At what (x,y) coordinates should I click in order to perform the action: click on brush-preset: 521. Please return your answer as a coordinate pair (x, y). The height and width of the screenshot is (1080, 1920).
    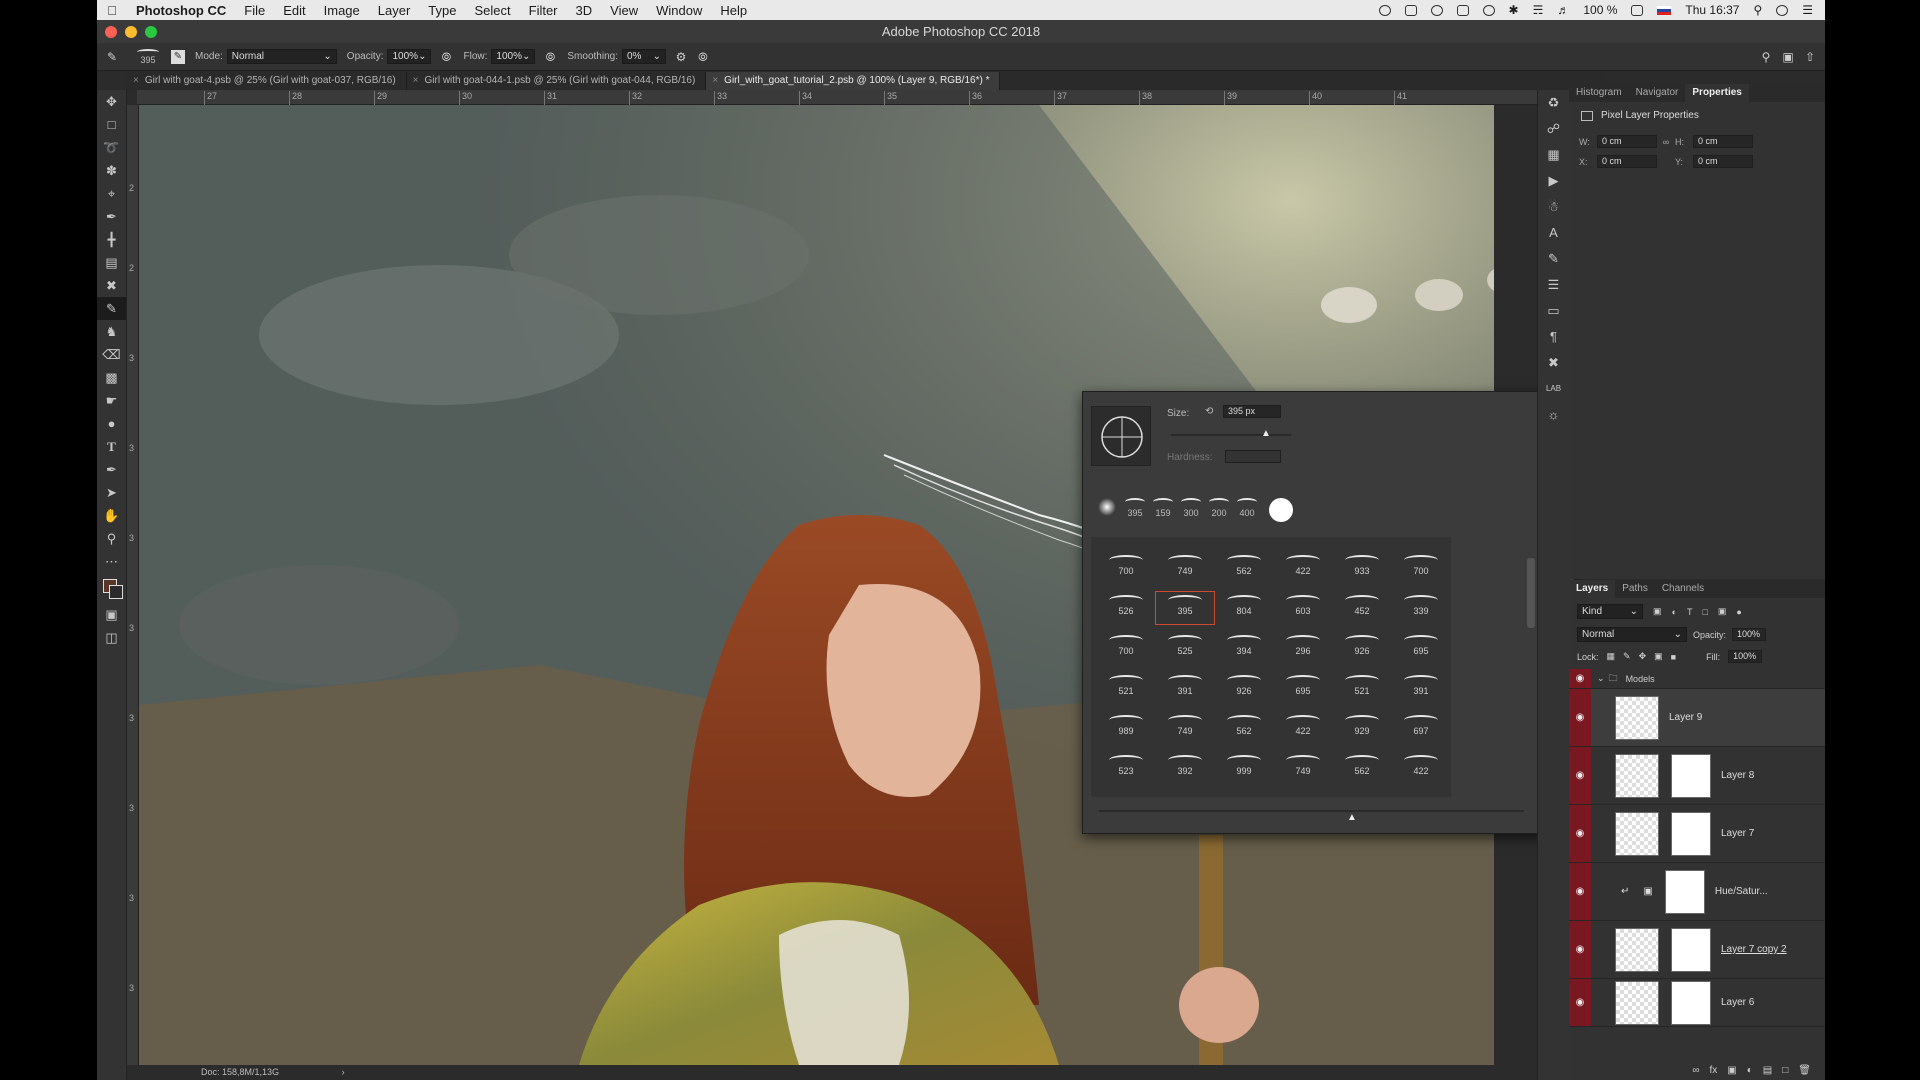
    Looking at the image, I should click on (1362, 688).